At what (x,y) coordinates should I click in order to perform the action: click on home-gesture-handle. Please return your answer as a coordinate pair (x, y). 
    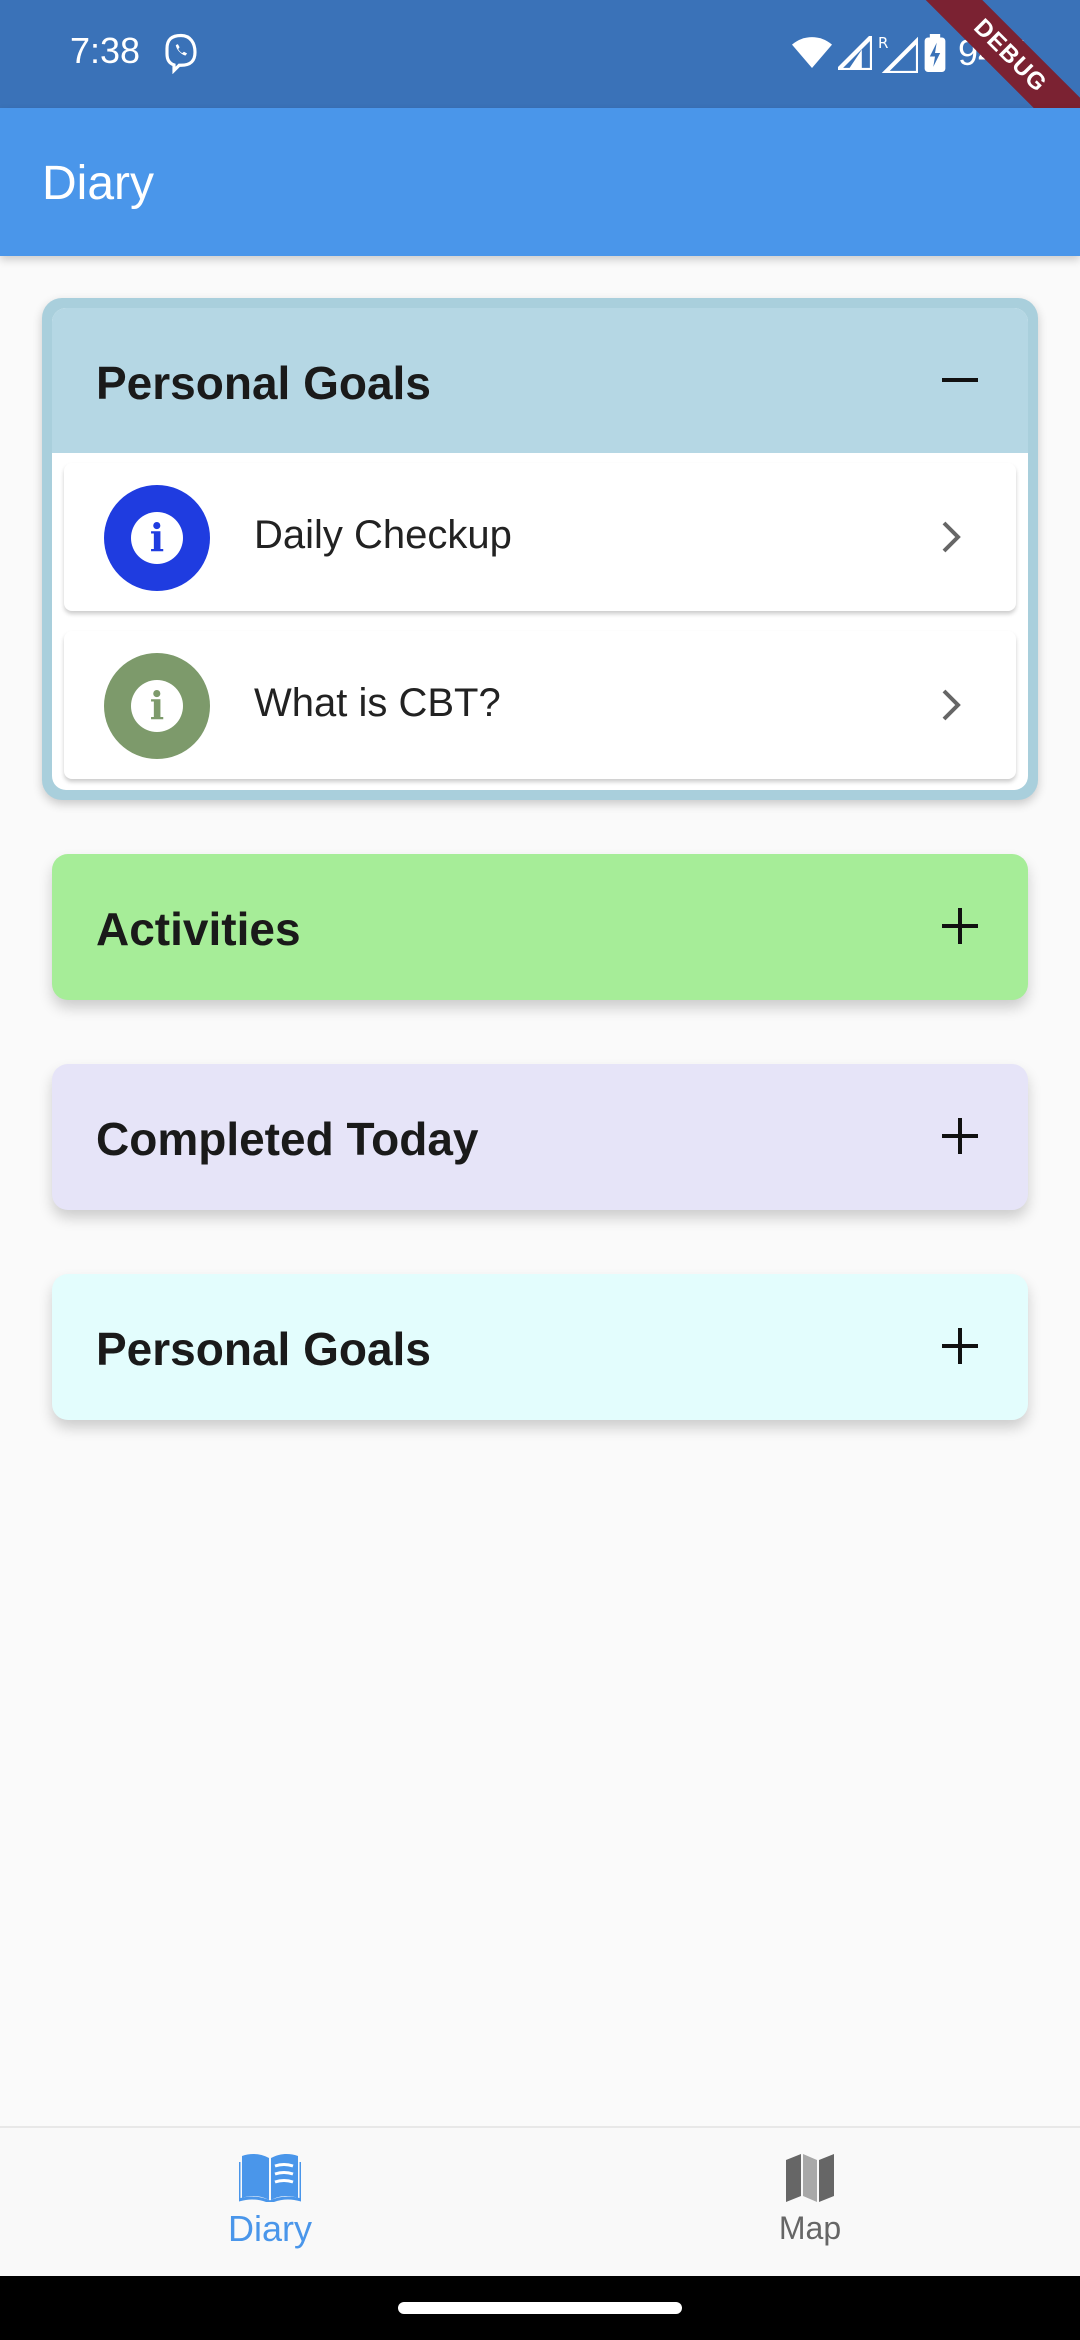
    Looking at the image, I should click on (540, 2308).